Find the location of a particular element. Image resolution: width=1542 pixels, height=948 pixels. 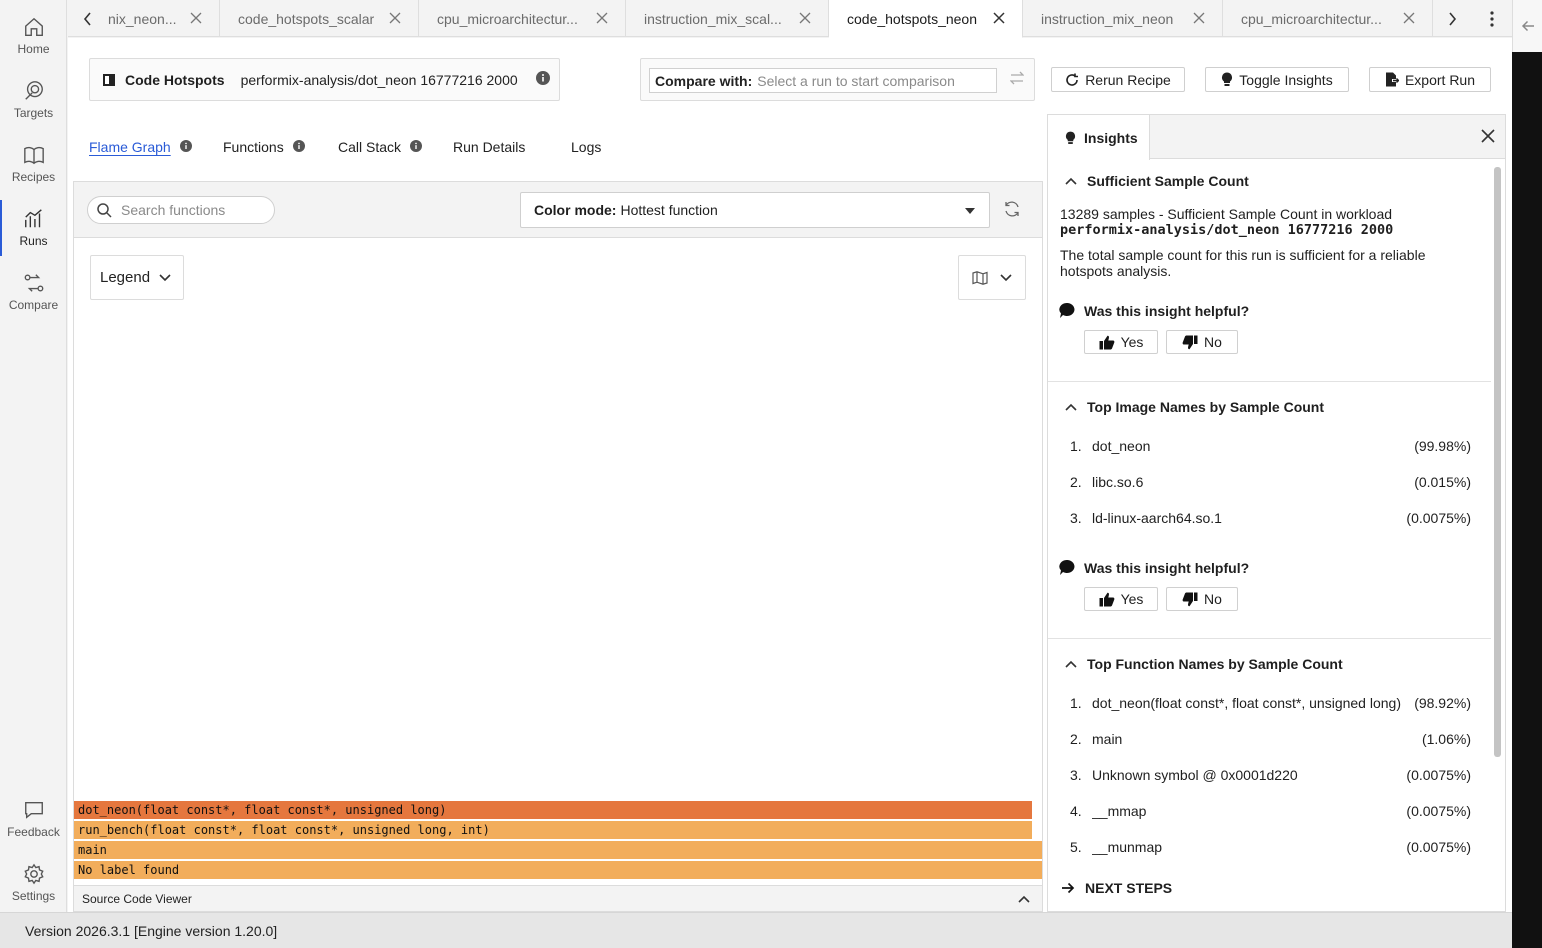

nav-item-recipes: Recipes is located at coordinates (33, 164).